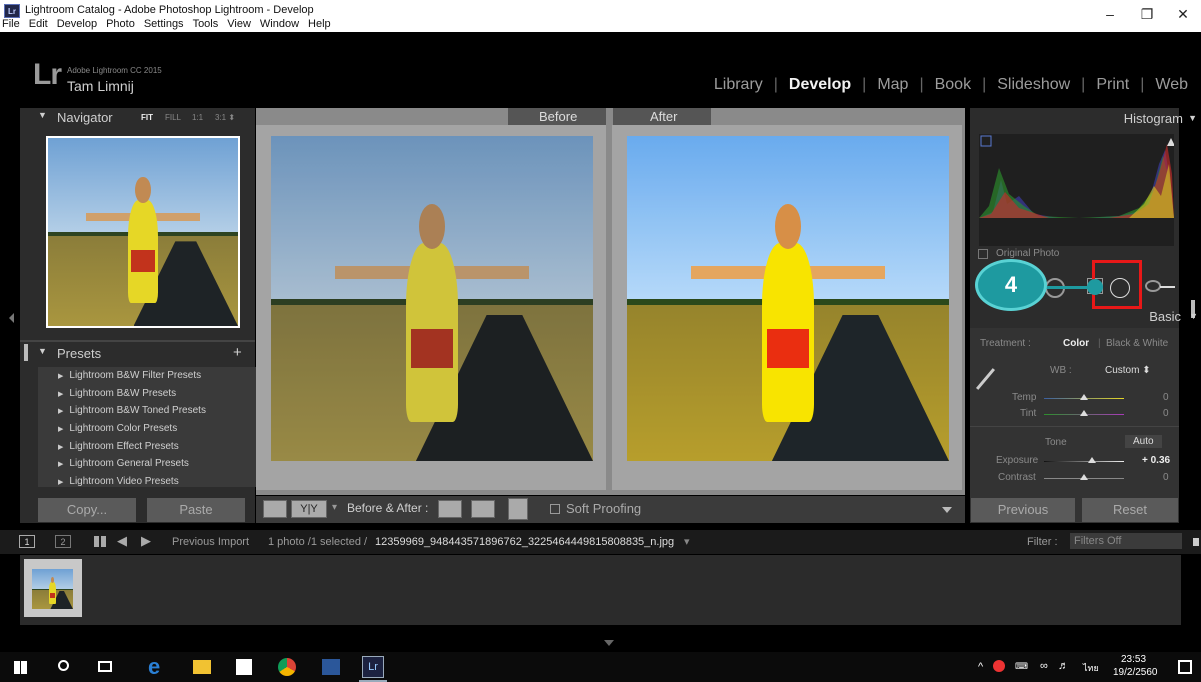 The image size is (1201, 682). What do you see at coordinates (206, 24) in the screenshot?
I see `menu-tools: Tools` at bounding box center [206, 24].